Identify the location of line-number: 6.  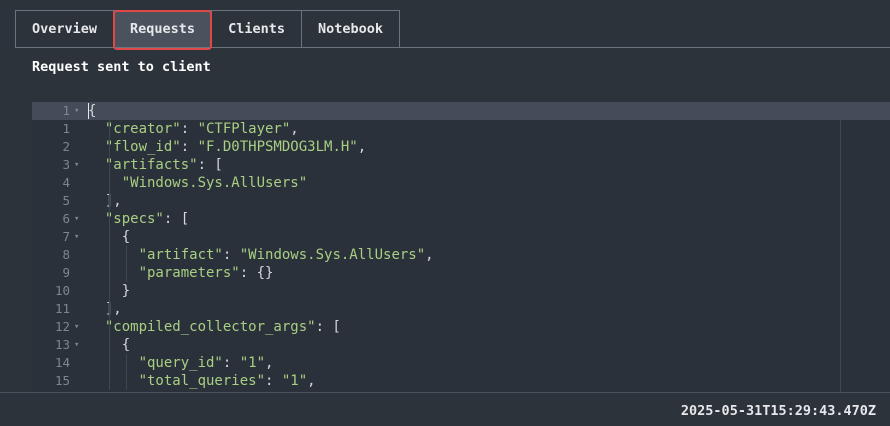
(66, 218).